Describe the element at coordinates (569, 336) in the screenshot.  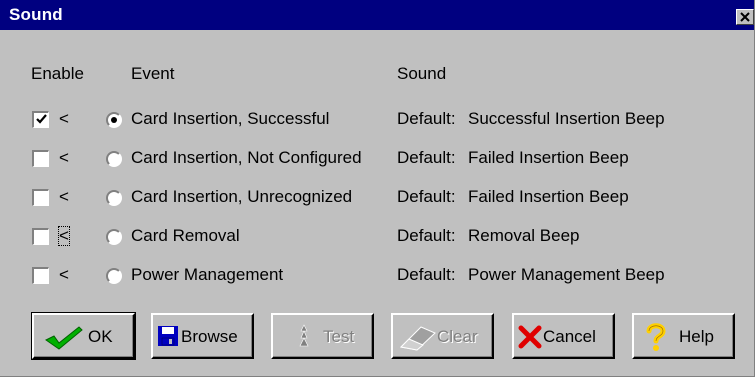
I see `cancel-label: Cancel` at that location.